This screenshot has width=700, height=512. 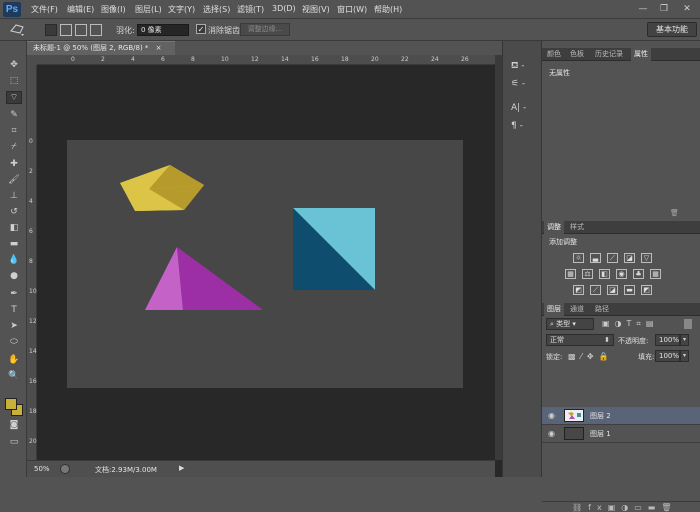 I want to click on document-tab-title: 未标题-1 @ 50% (图层 2, RGB/8) *, so click(x=91, y=48).